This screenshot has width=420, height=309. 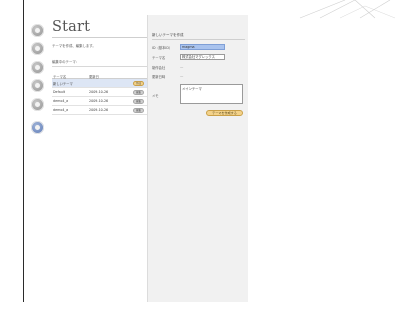 What do you see at coordinates (182, 67) in the screenshot?
I see `creator-value: —` at bounding box center [182, 67].